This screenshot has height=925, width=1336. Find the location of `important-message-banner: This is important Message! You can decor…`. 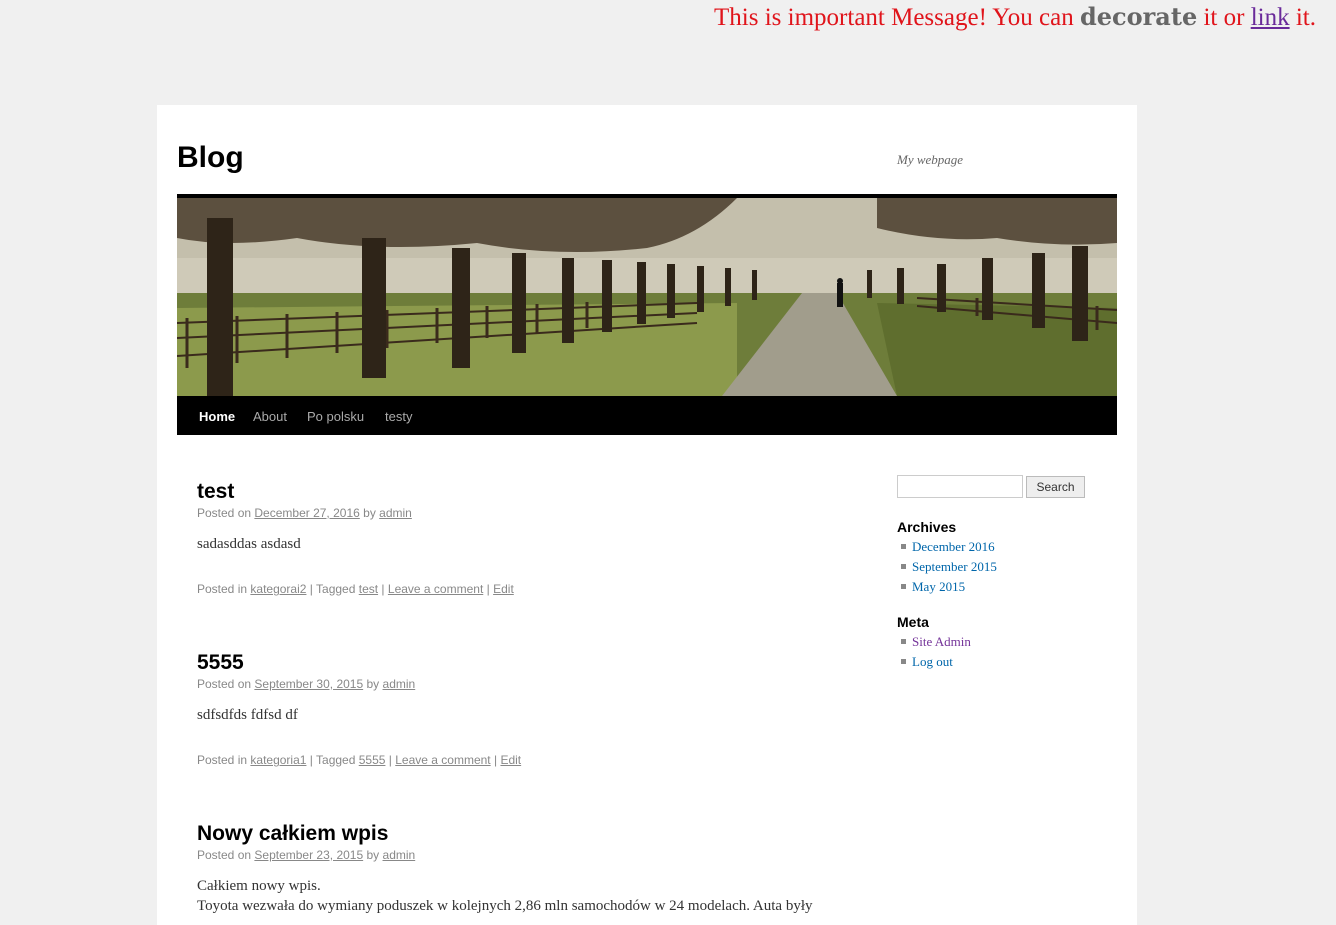

important-message-banner: This is important Message! You can decor… is located at coordinates (1015, 17).